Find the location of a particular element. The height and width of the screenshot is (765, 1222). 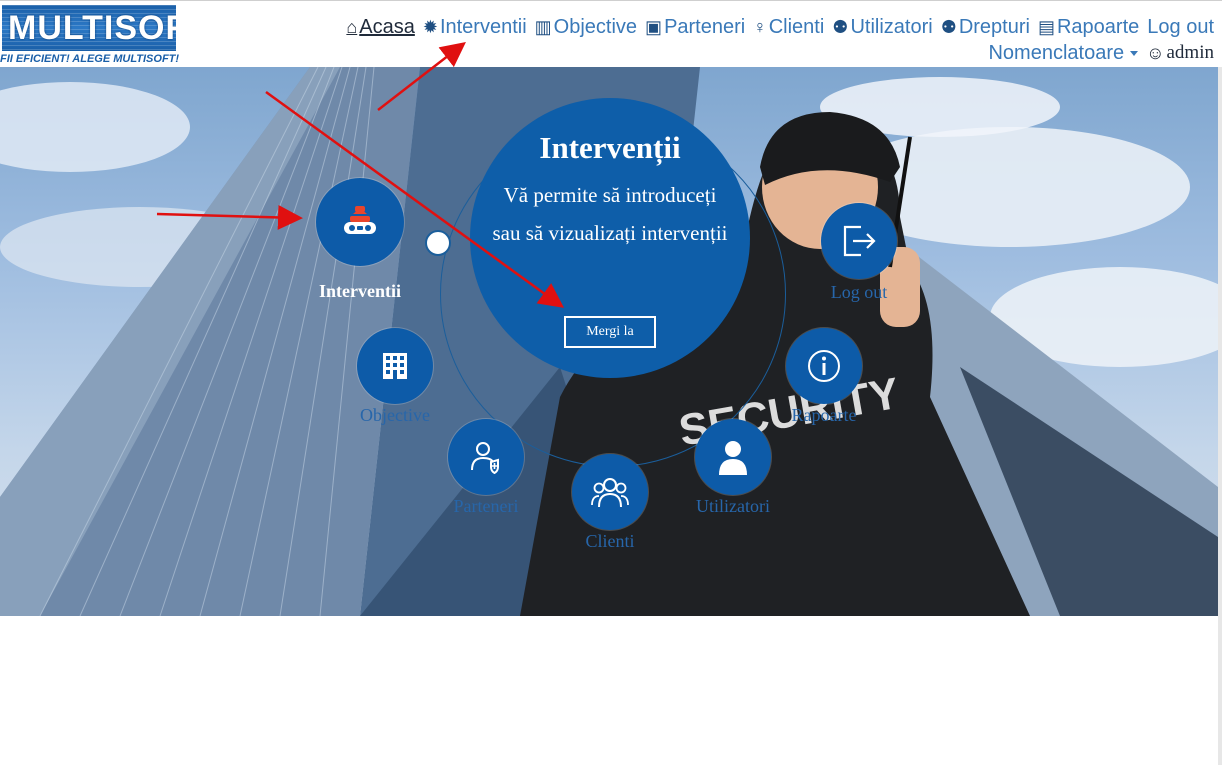

nav-parteneri: ▣ Parteneri is located at coordinates (695, 27).